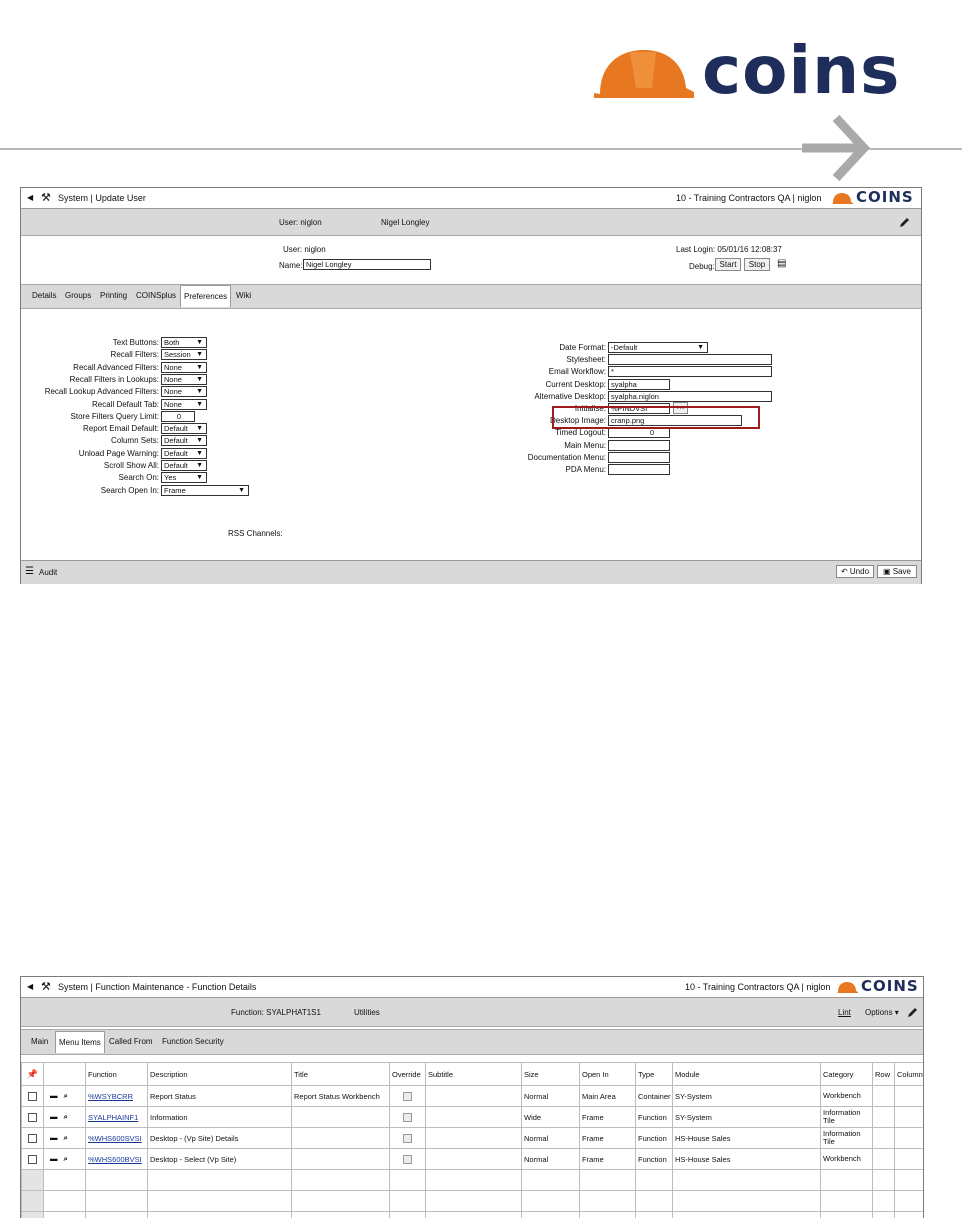 The height and width of the screenshot is (1218, 962). What do you see at coordinates (184, 453) in the screenshot?
I see `pref-unload-page-warning-select: Default▼` at bounding box center [184, 453].